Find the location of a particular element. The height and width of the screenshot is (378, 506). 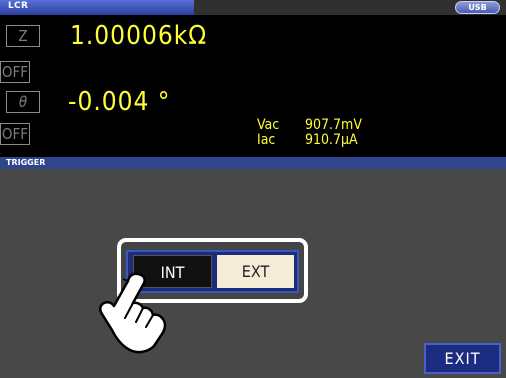

trigger-section-title: TRIGGER is located at coordinates (26, 162).